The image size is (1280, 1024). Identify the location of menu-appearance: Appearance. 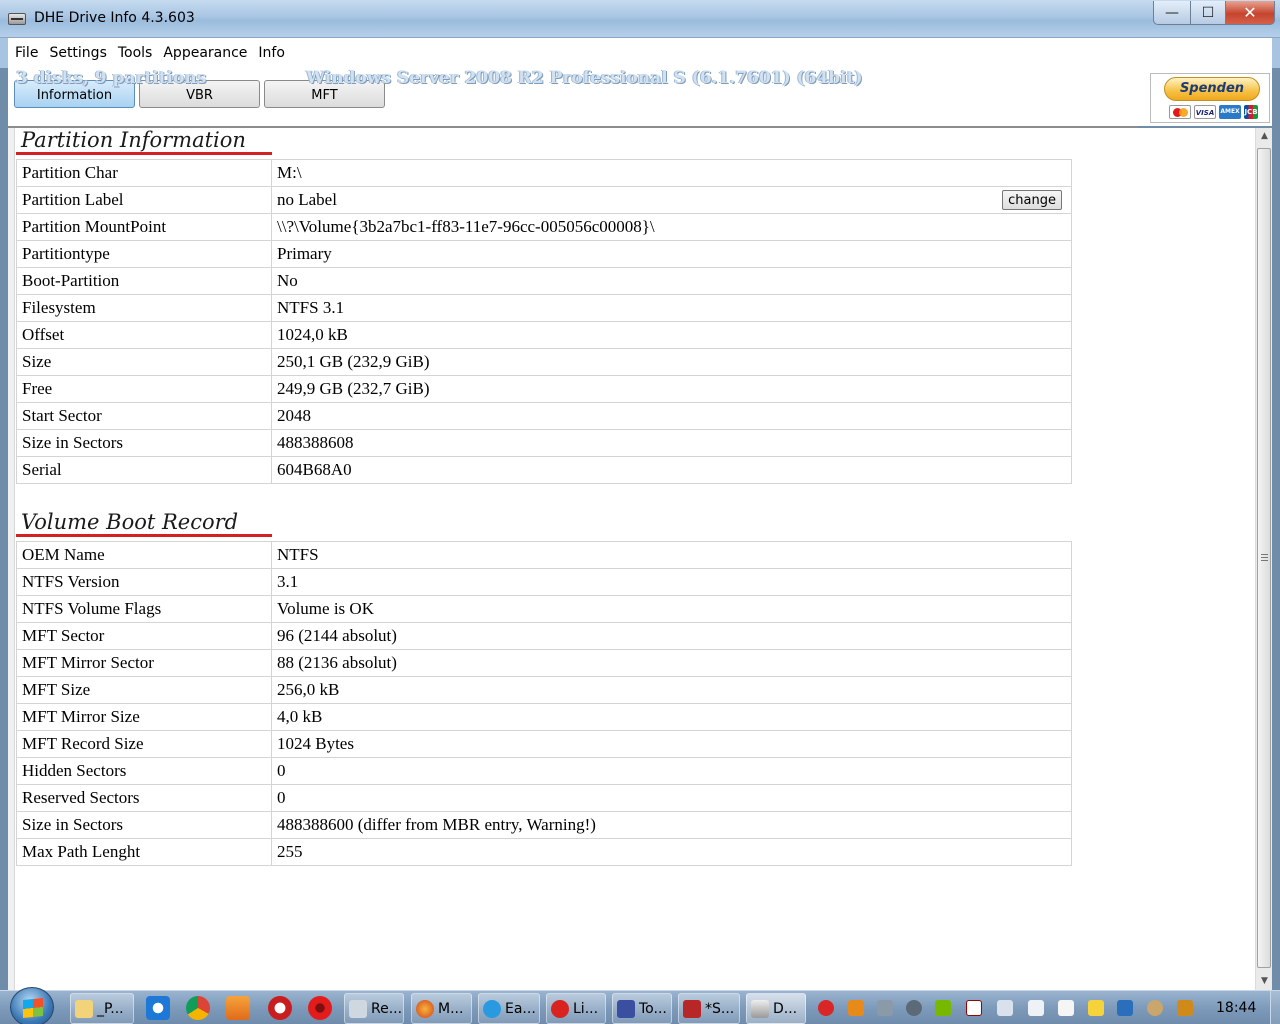
(205, 53).